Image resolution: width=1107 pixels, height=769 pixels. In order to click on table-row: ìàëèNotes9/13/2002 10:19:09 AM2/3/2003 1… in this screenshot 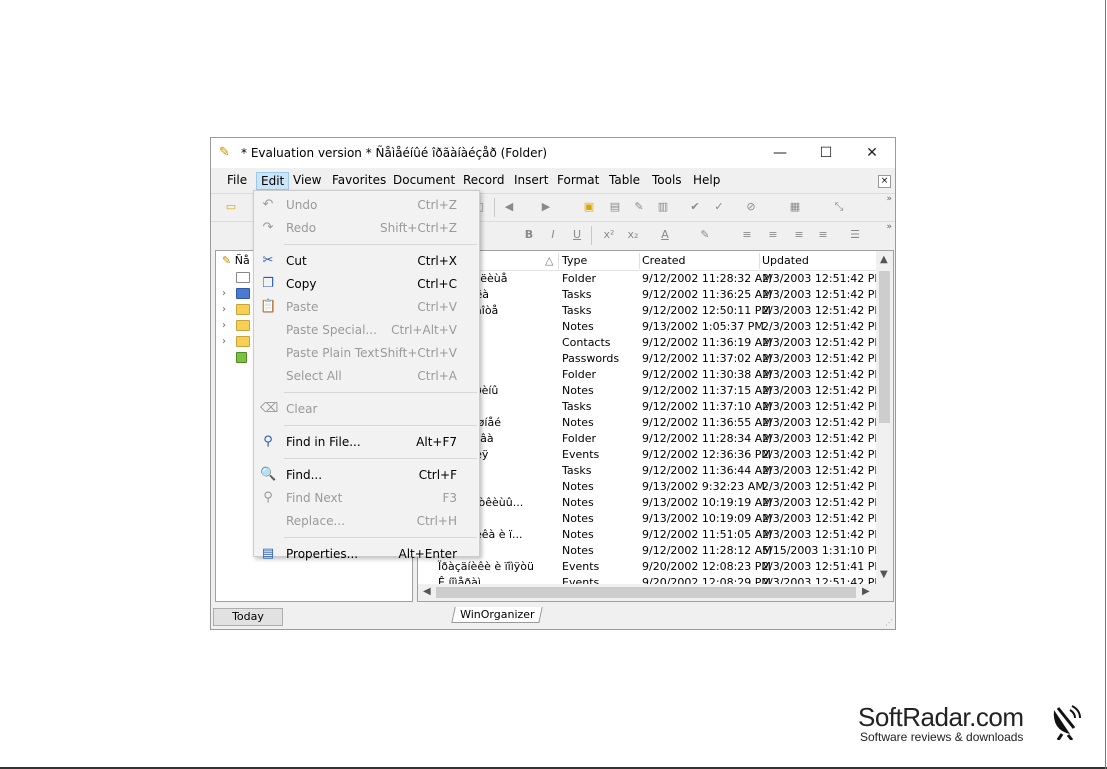, I will do `click(651, 519)`.